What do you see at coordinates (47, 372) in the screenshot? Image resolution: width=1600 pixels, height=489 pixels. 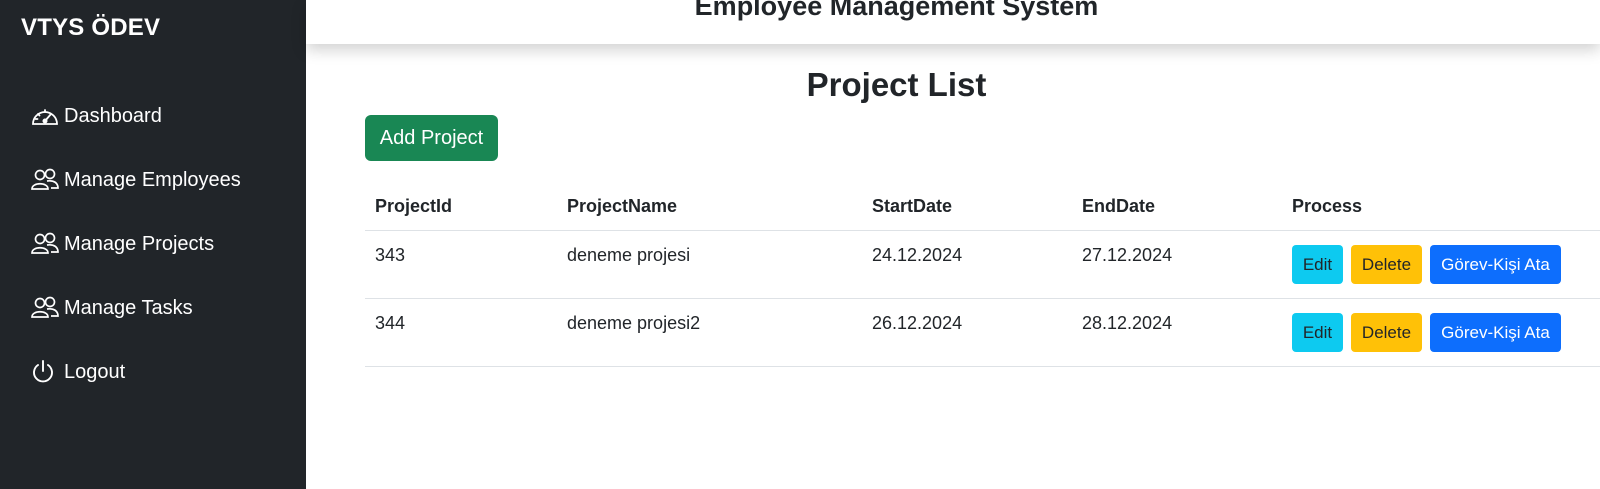 I see `power-icon` at bounding box center [47, 372].